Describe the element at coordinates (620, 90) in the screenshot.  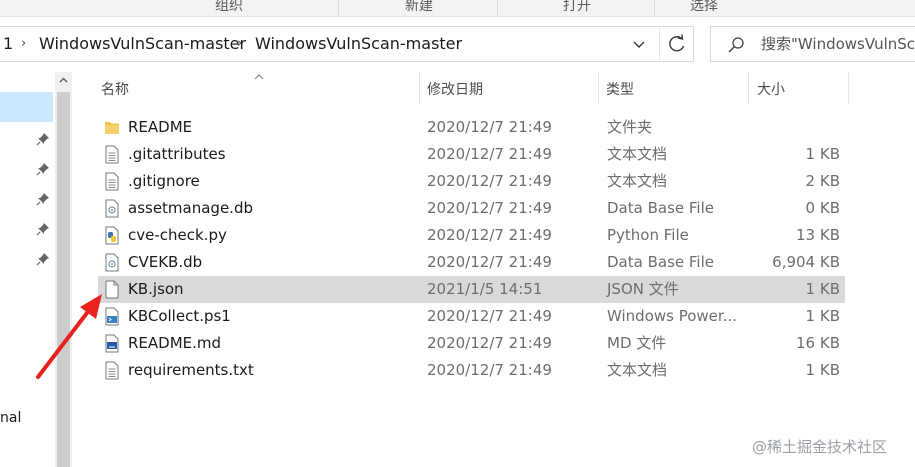
I see `column-header-type: 类型` at that location.